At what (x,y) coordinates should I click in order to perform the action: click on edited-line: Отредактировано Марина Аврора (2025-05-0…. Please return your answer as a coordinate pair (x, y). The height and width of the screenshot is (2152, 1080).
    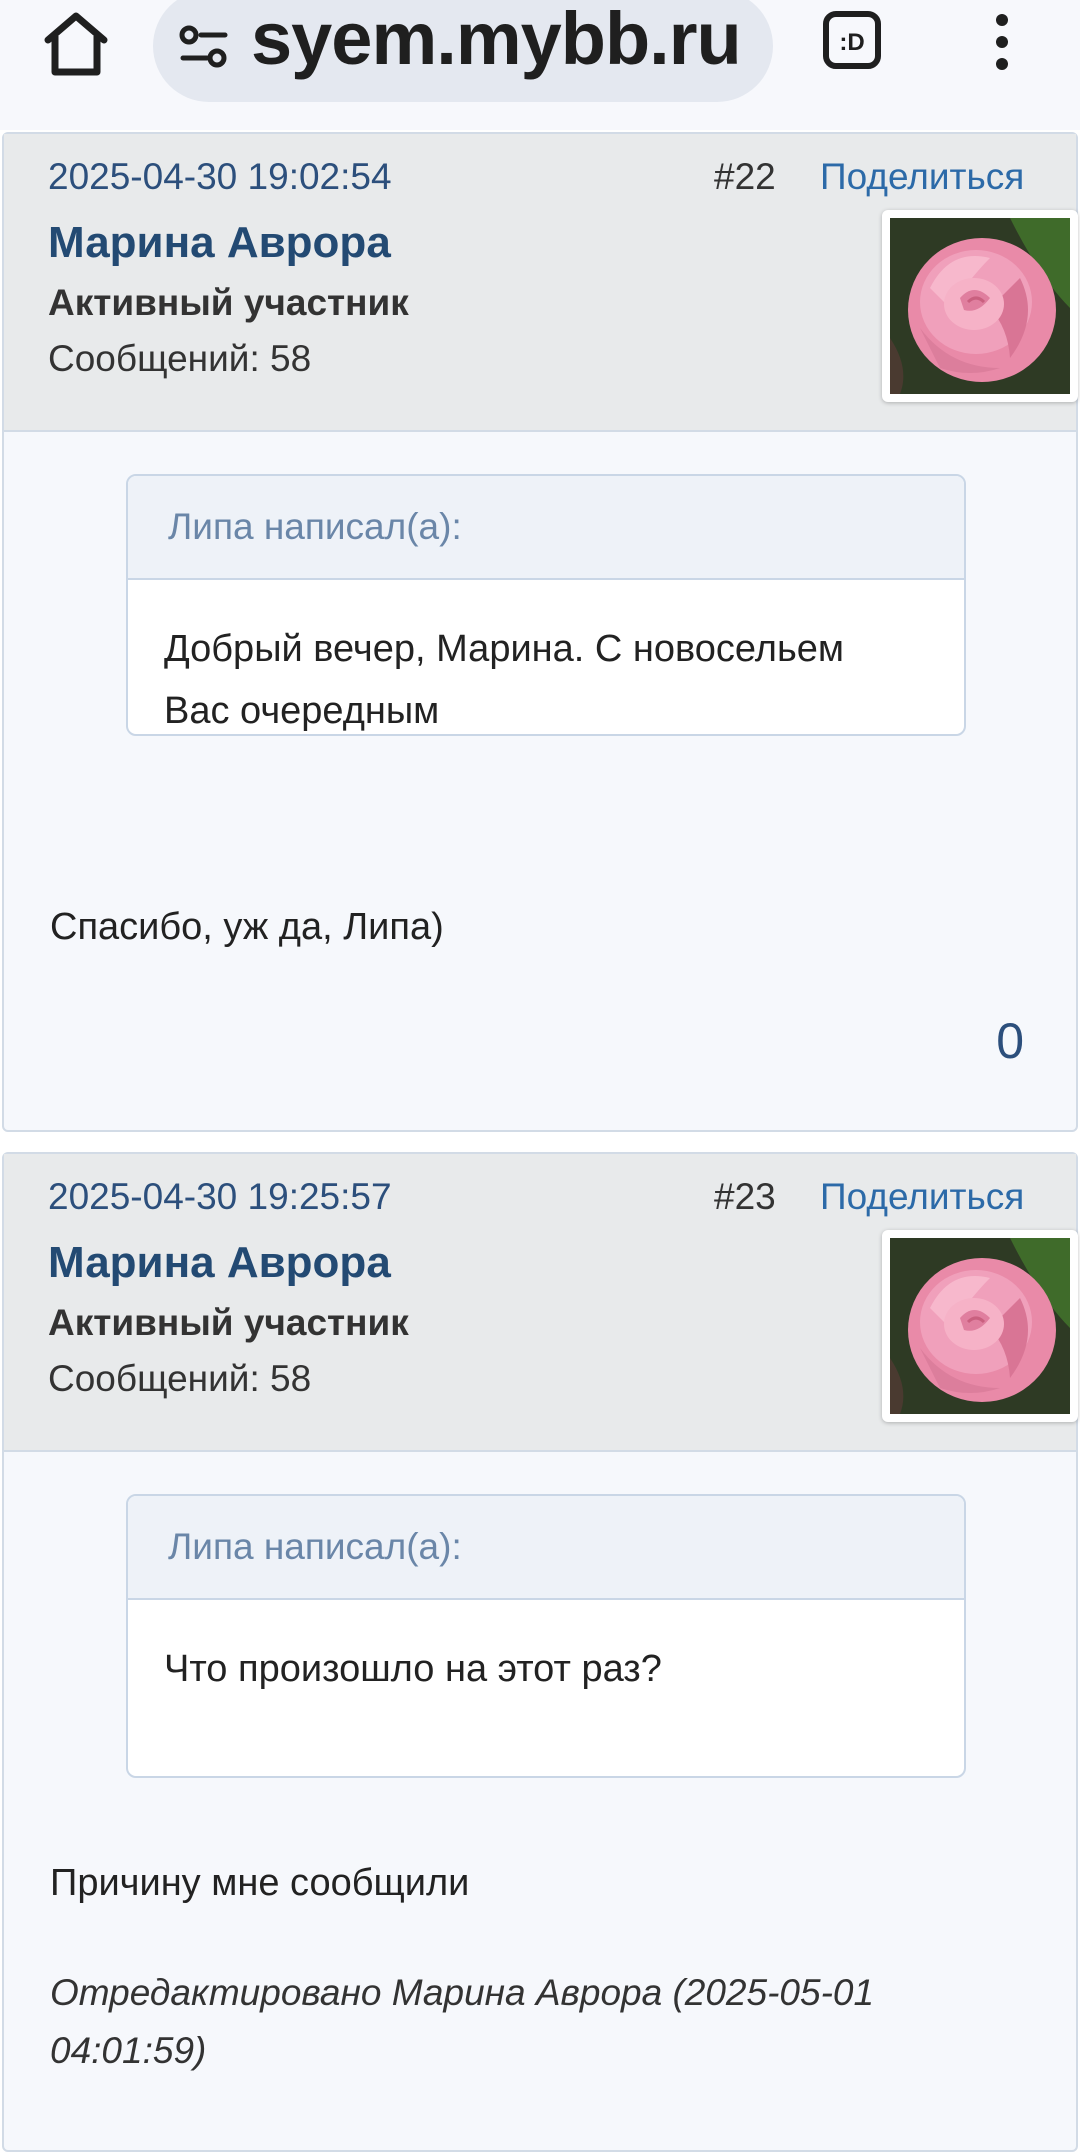
    Looking at the image, I should click on (462, 1992).